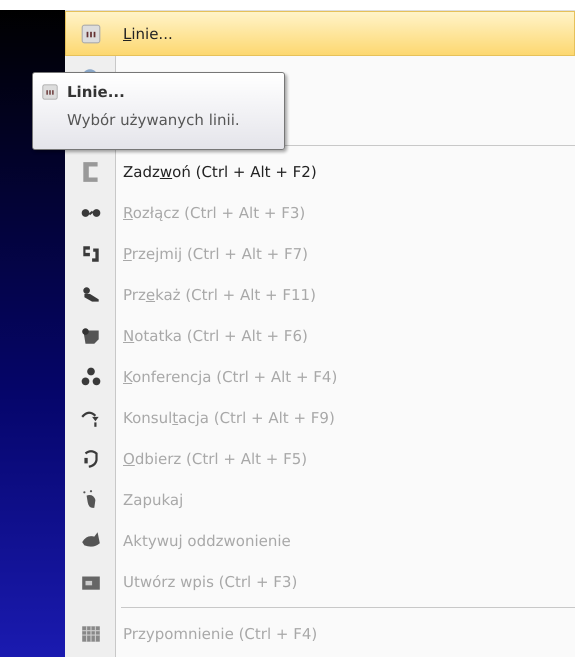 The image size is (575, 657). What do you see at coordinates (220, 171) in the screenshot?
I see `menu-item-label: Zadzwoń (Ctrl + Alt + F2)` at bounding box center [220, 171].